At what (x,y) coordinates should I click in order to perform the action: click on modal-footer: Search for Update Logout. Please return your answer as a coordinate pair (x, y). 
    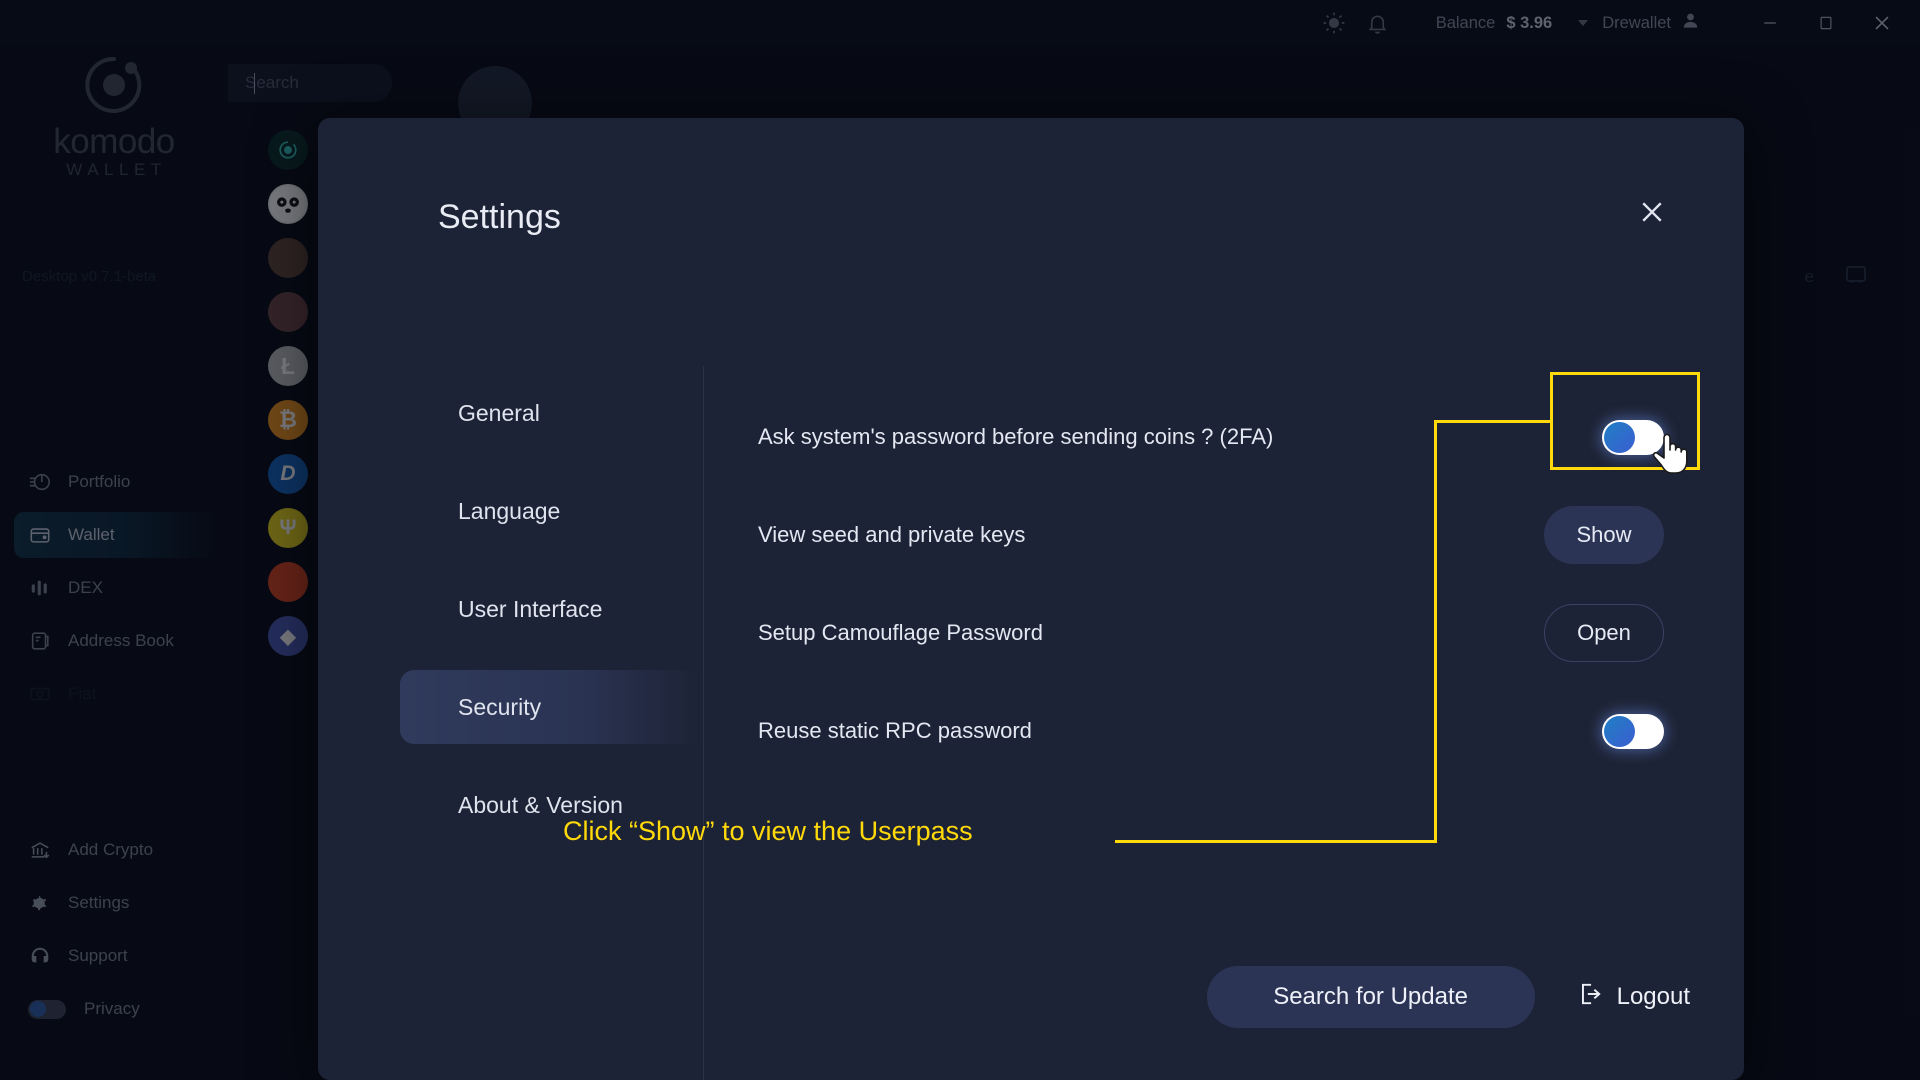
    Looking at the image, I should click on (1448, 997).